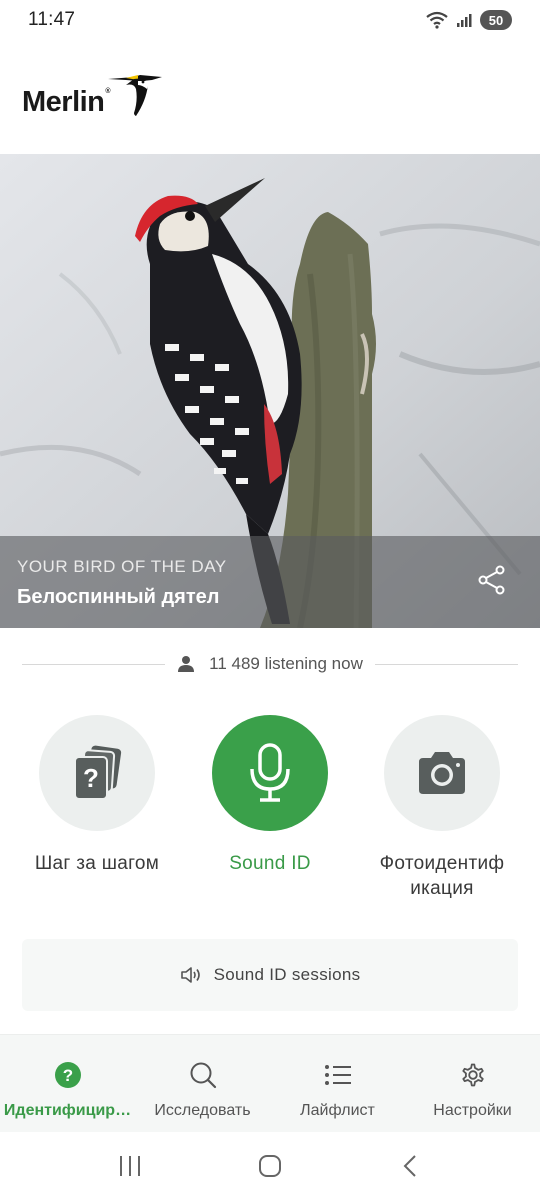 The width and height of the screenshot is (540, 1200). What do you see at coordinates (472, 1075) in the screenshot?
I see `gear-icon` at bounding box center [472, 1075].